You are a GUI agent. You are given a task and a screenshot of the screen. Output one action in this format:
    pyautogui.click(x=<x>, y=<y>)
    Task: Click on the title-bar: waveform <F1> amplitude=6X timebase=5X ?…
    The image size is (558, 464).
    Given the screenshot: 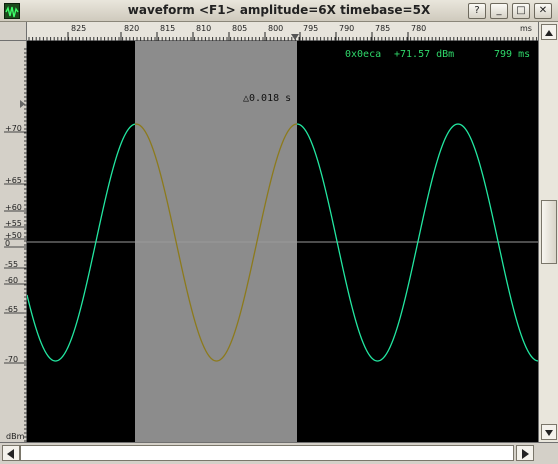 What is the action you would take?
    pyautogui.click(x=279, y=11)
    